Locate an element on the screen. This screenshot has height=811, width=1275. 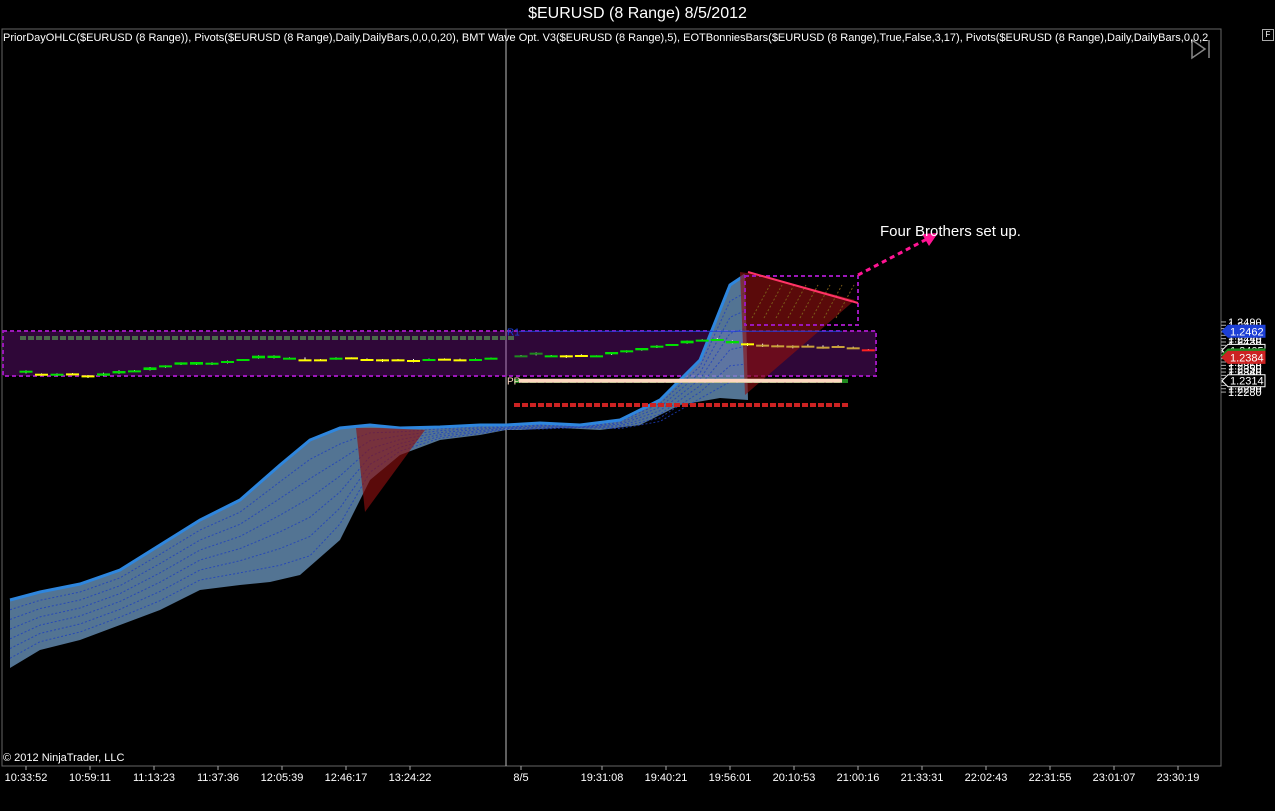
x-tick-label: 11:13:23 is located at coordinates (154, 778).